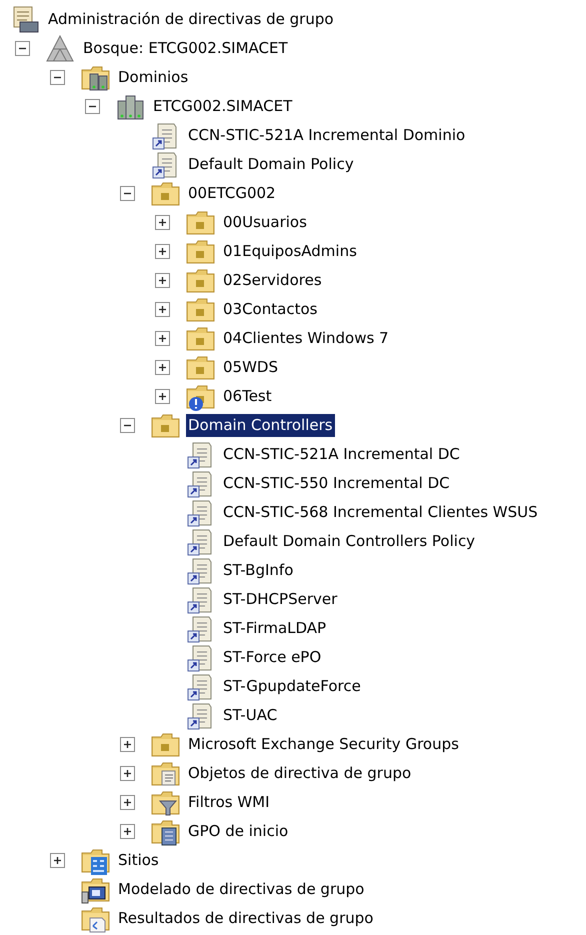  I want to click on tree-item: Modelado de directivas de grupo, so click(241, 889).